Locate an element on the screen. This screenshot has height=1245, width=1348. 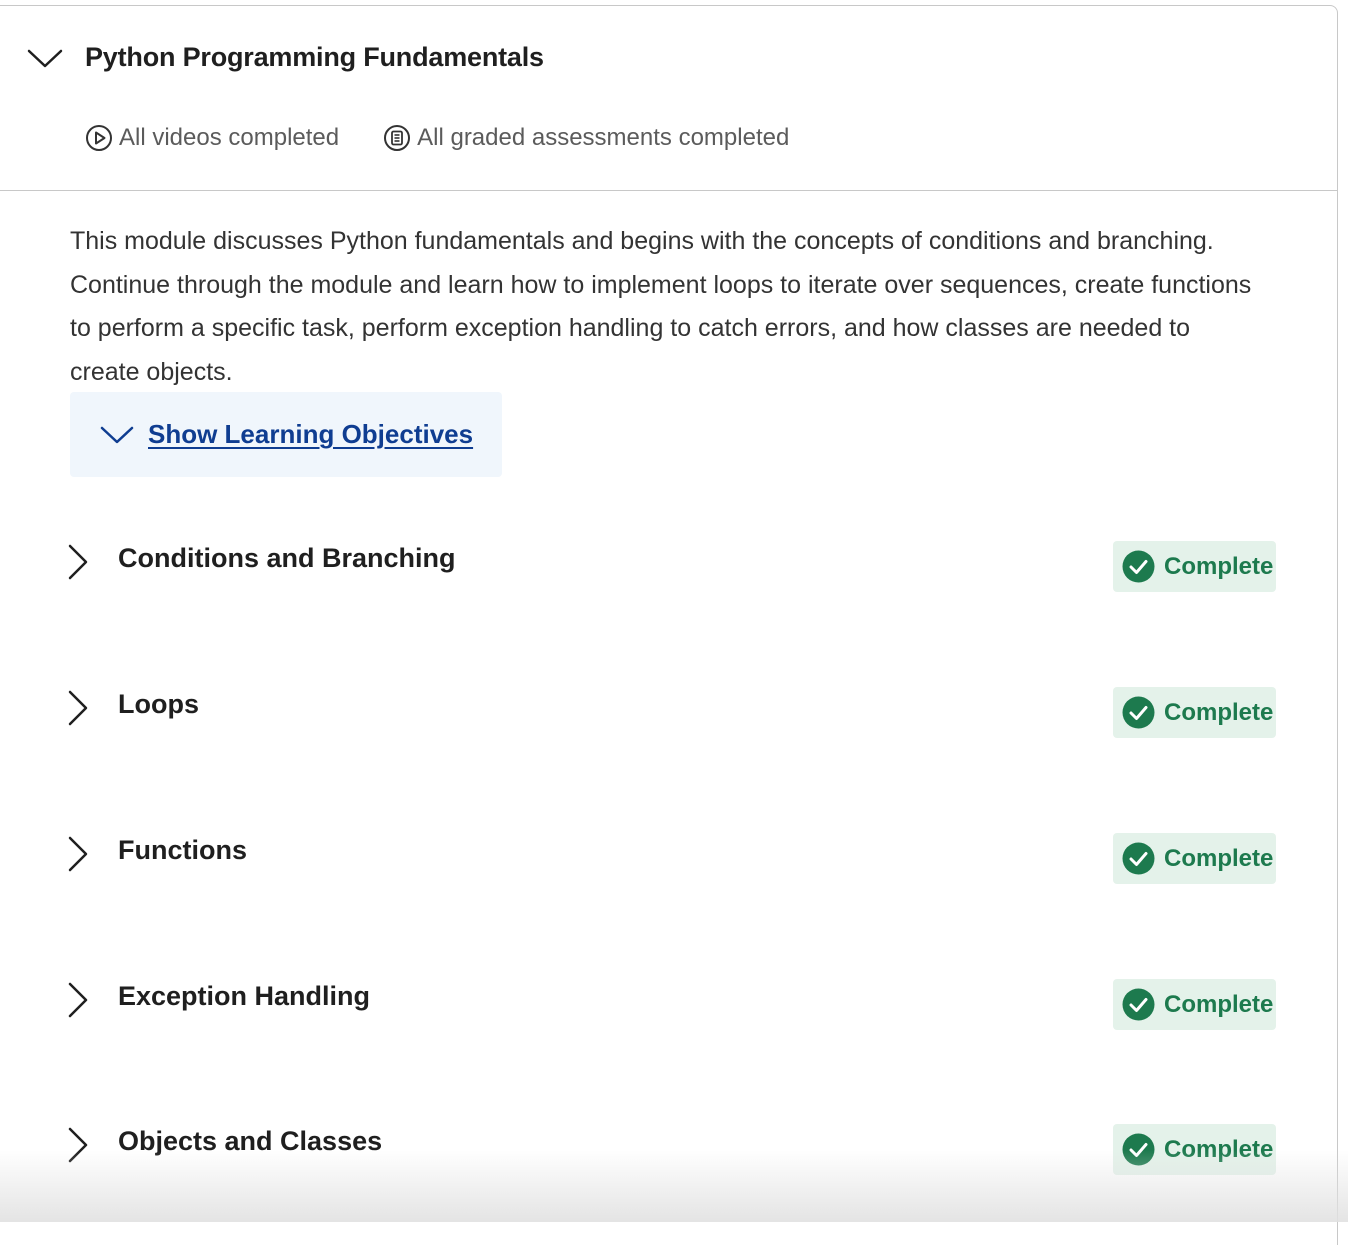
show-learning-objectives-link: Show Learning Objectives is located at coordinates (310, 434).